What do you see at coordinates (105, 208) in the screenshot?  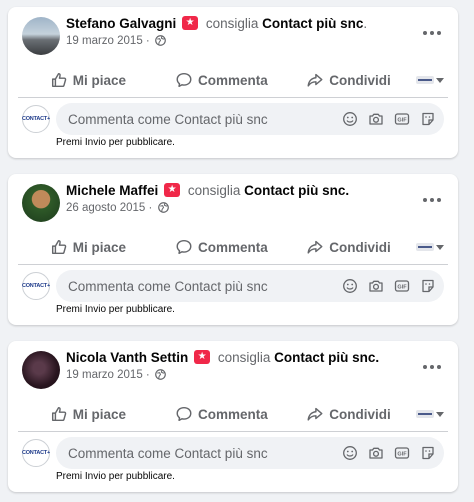 I see `post-date: 26 agosto 2015` at bounding box center [105, 208].